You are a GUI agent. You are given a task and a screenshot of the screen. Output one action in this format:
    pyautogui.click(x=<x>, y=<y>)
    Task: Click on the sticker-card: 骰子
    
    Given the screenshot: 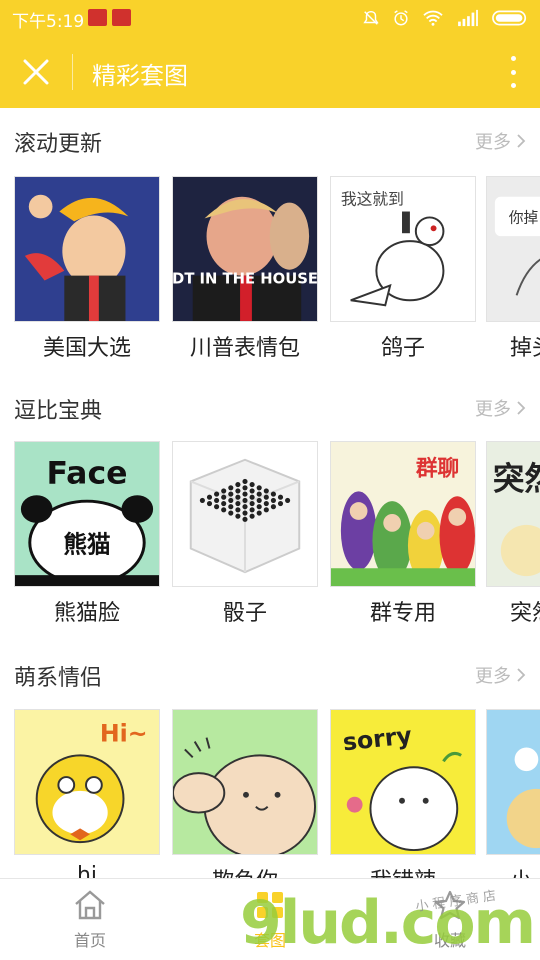 What is the action you would take?
    pyautogui.click(x=245, y=534)
    